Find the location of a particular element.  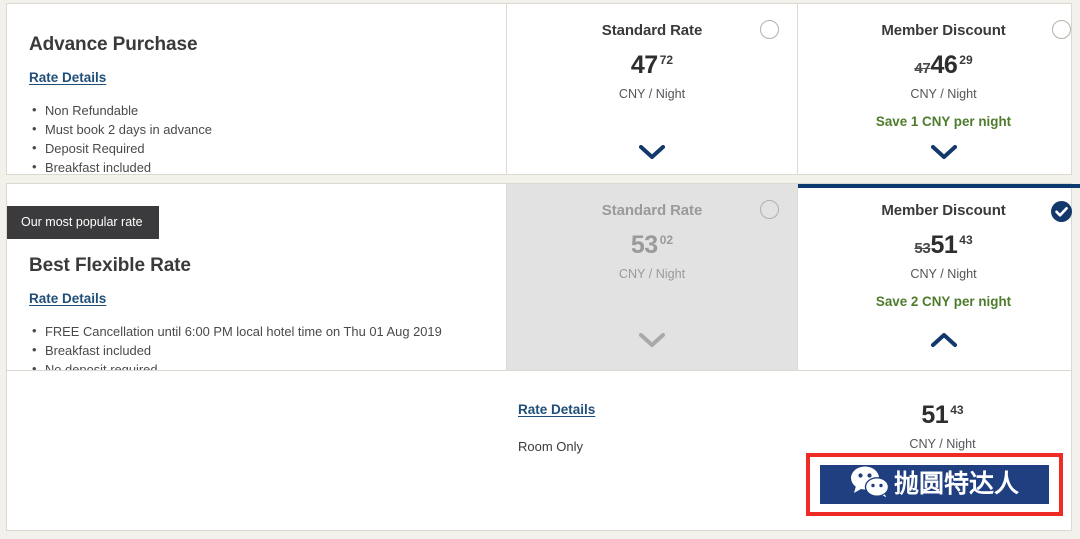

radio-member-discount is located at coordinates (1061, 29).